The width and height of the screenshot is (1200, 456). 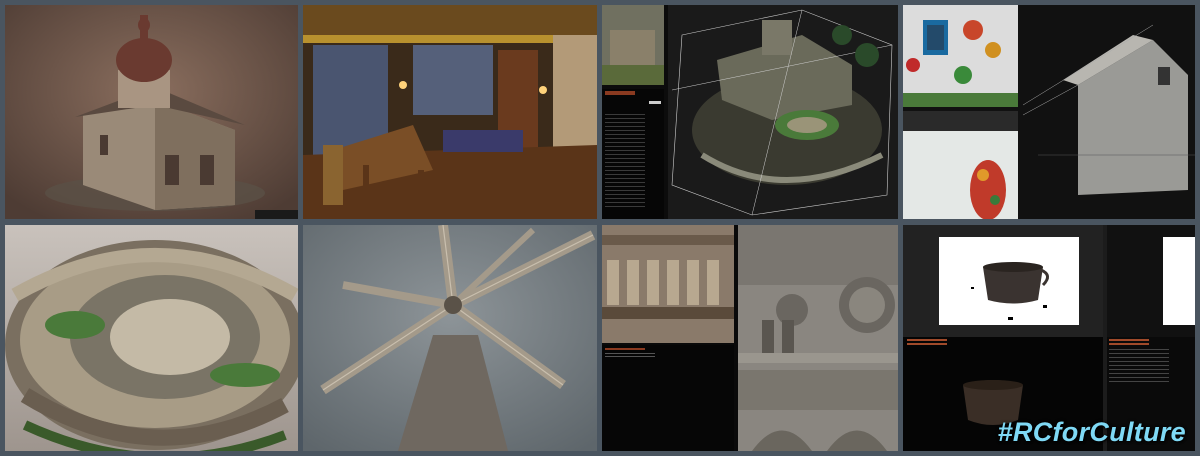 I want to click on painted-house-image, so click(x=1049, y=112).